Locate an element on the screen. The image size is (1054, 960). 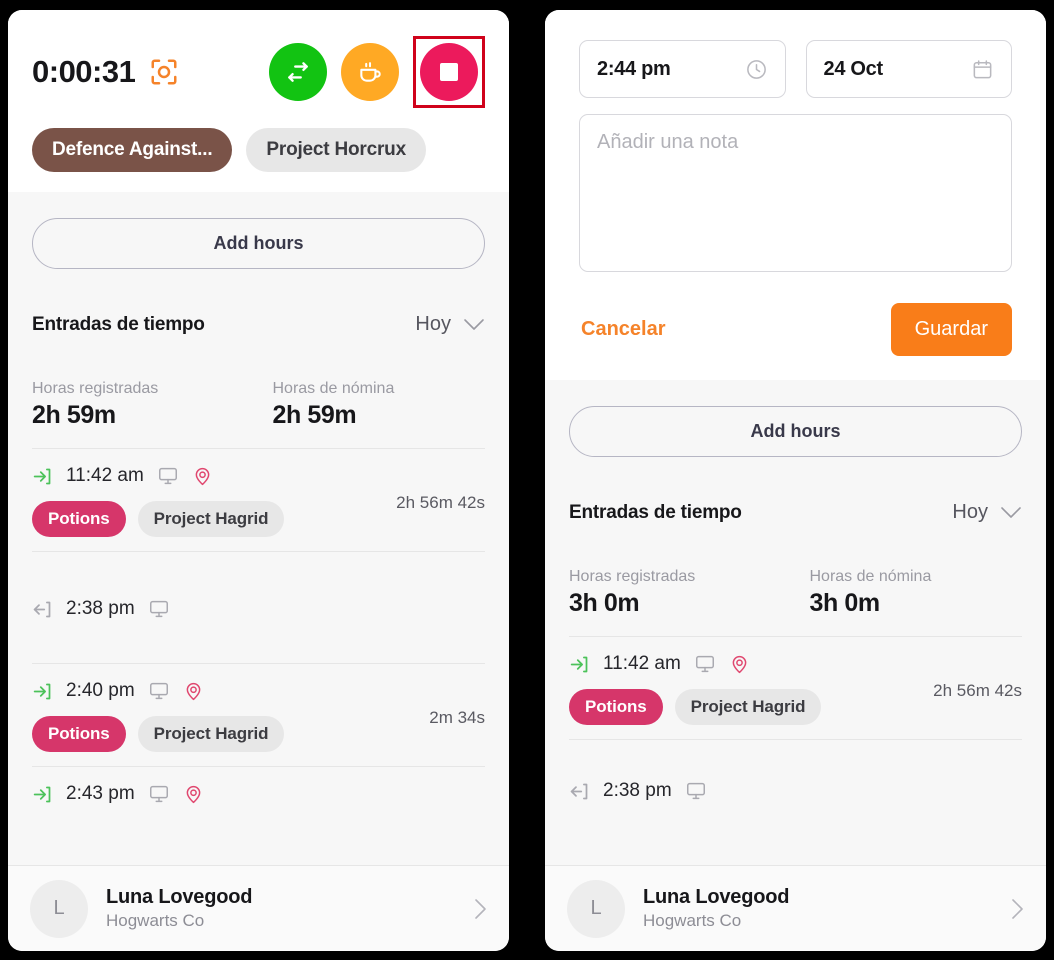
logged-hours-value: 2h 59m is located at coordinates (74, 415).